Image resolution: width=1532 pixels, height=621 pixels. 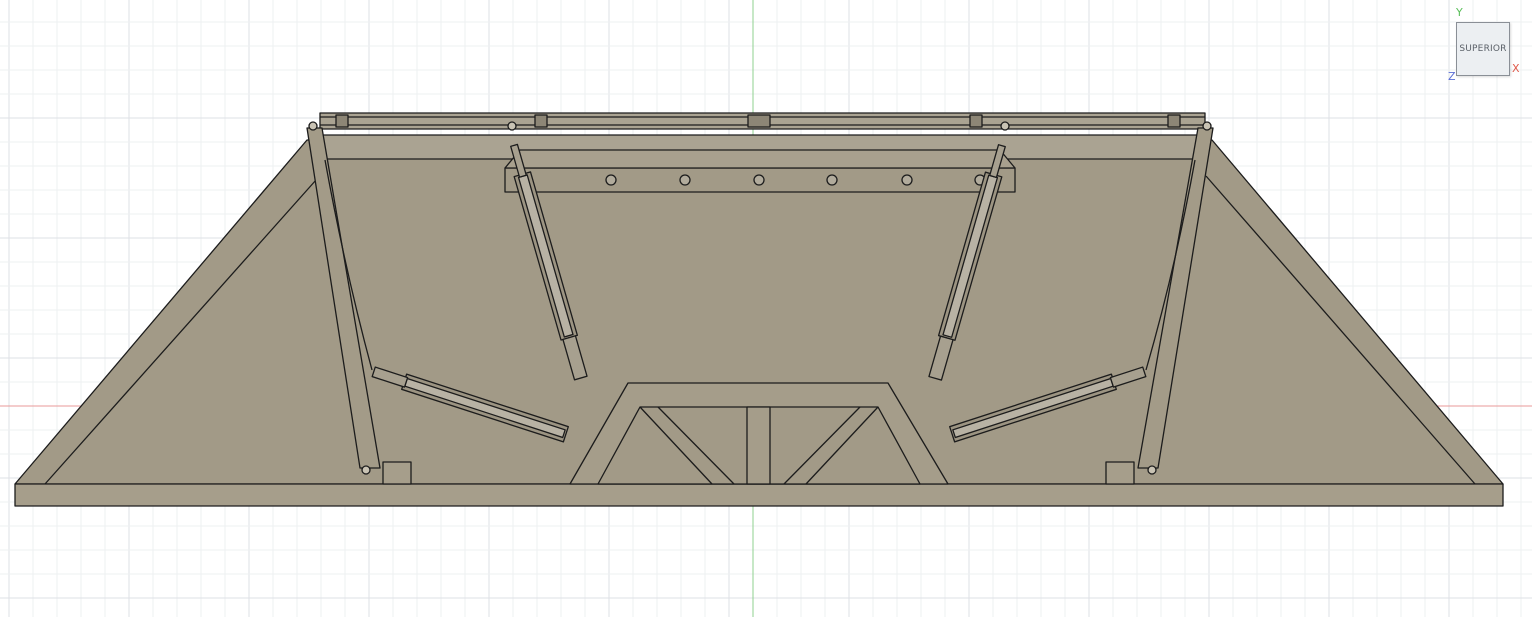 What do you see at coordinates (1452, 76) in the screenshot?
I see `axis-z-label: Z` at bounding box center [1452, 76].